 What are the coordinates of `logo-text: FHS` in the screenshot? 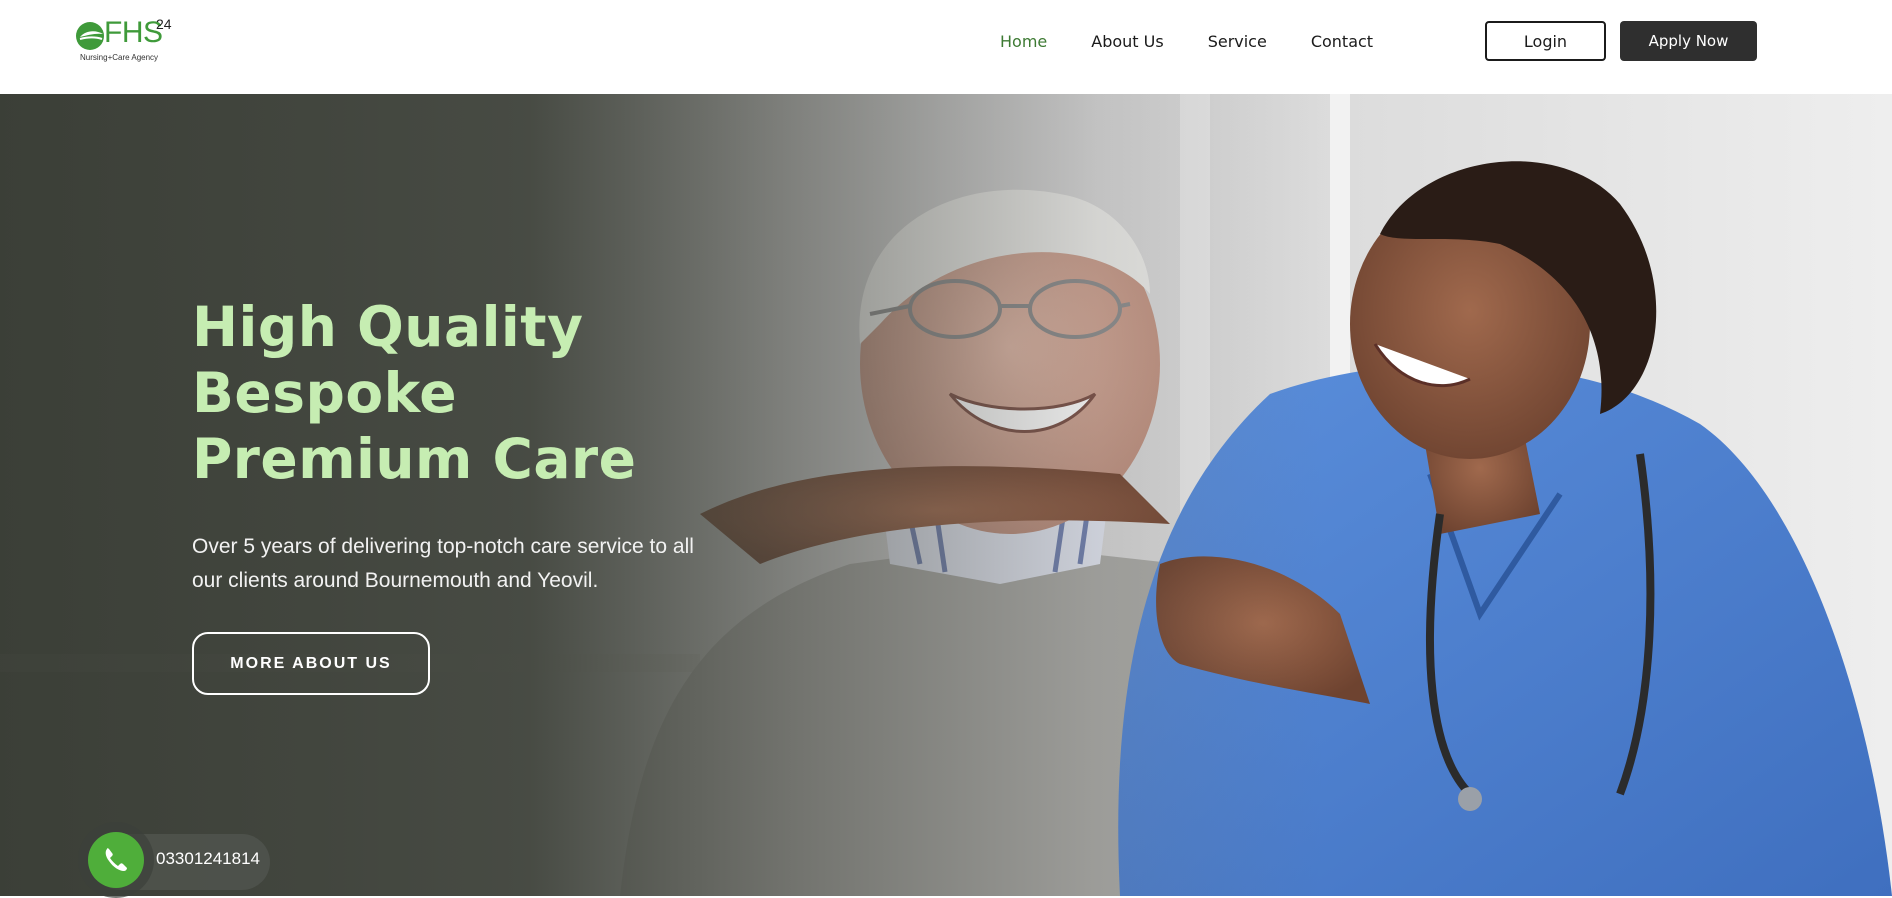 It's located at (133, 32).